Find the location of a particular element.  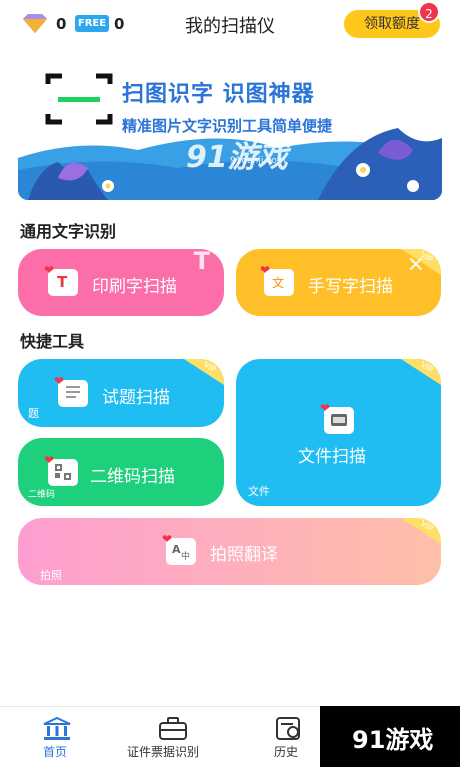

briefcase-icon is located at coordinates (173, 728).